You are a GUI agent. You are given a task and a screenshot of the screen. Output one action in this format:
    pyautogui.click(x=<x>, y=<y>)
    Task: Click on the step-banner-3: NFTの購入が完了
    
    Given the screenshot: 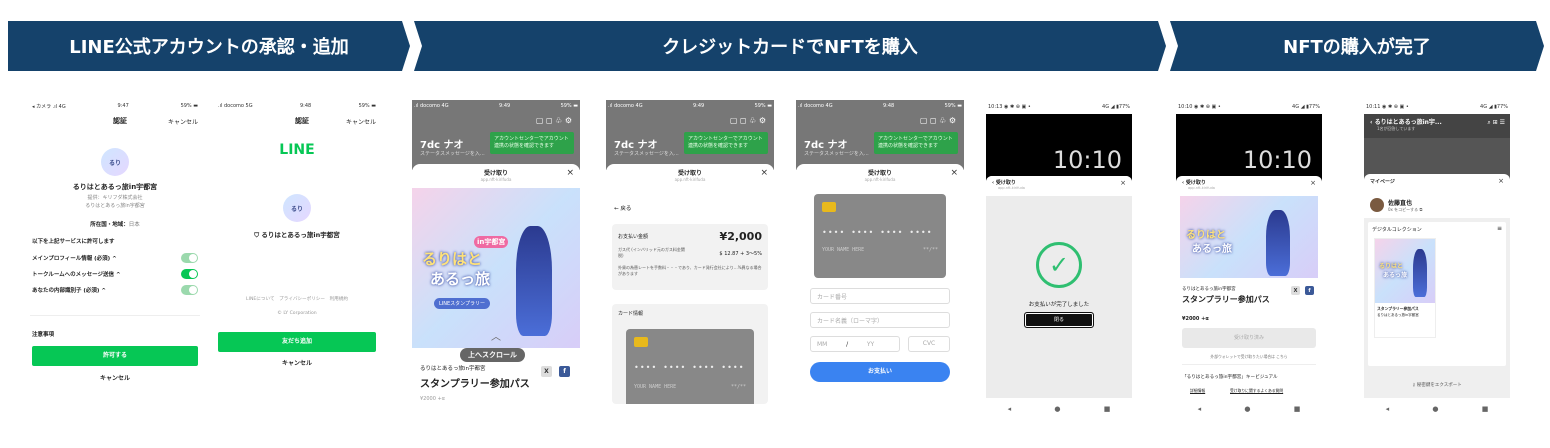 What is the action you would take?
    pyautogui.click(x=1357, y=46)
    